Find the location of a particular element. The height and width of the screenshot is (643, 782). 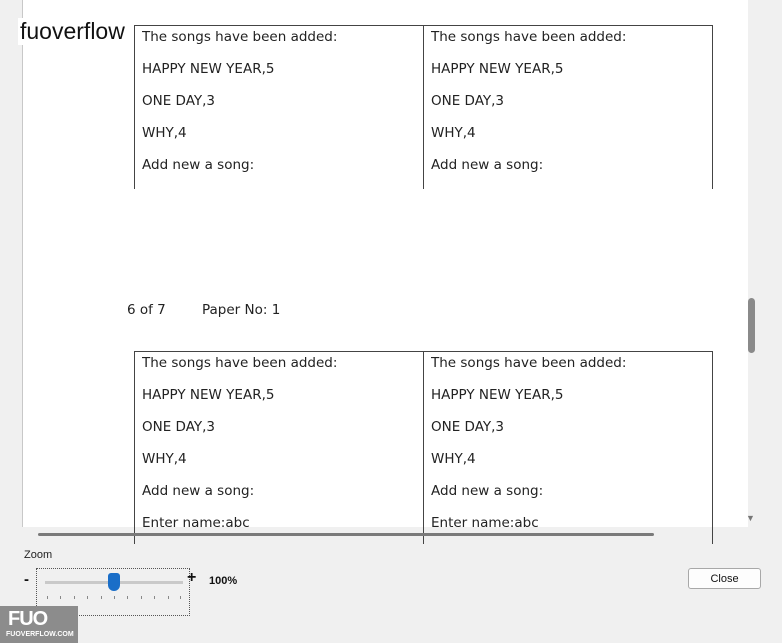

brand-logo: FUO FUOVERFLOW.COM is located at coordinates (39, 624).